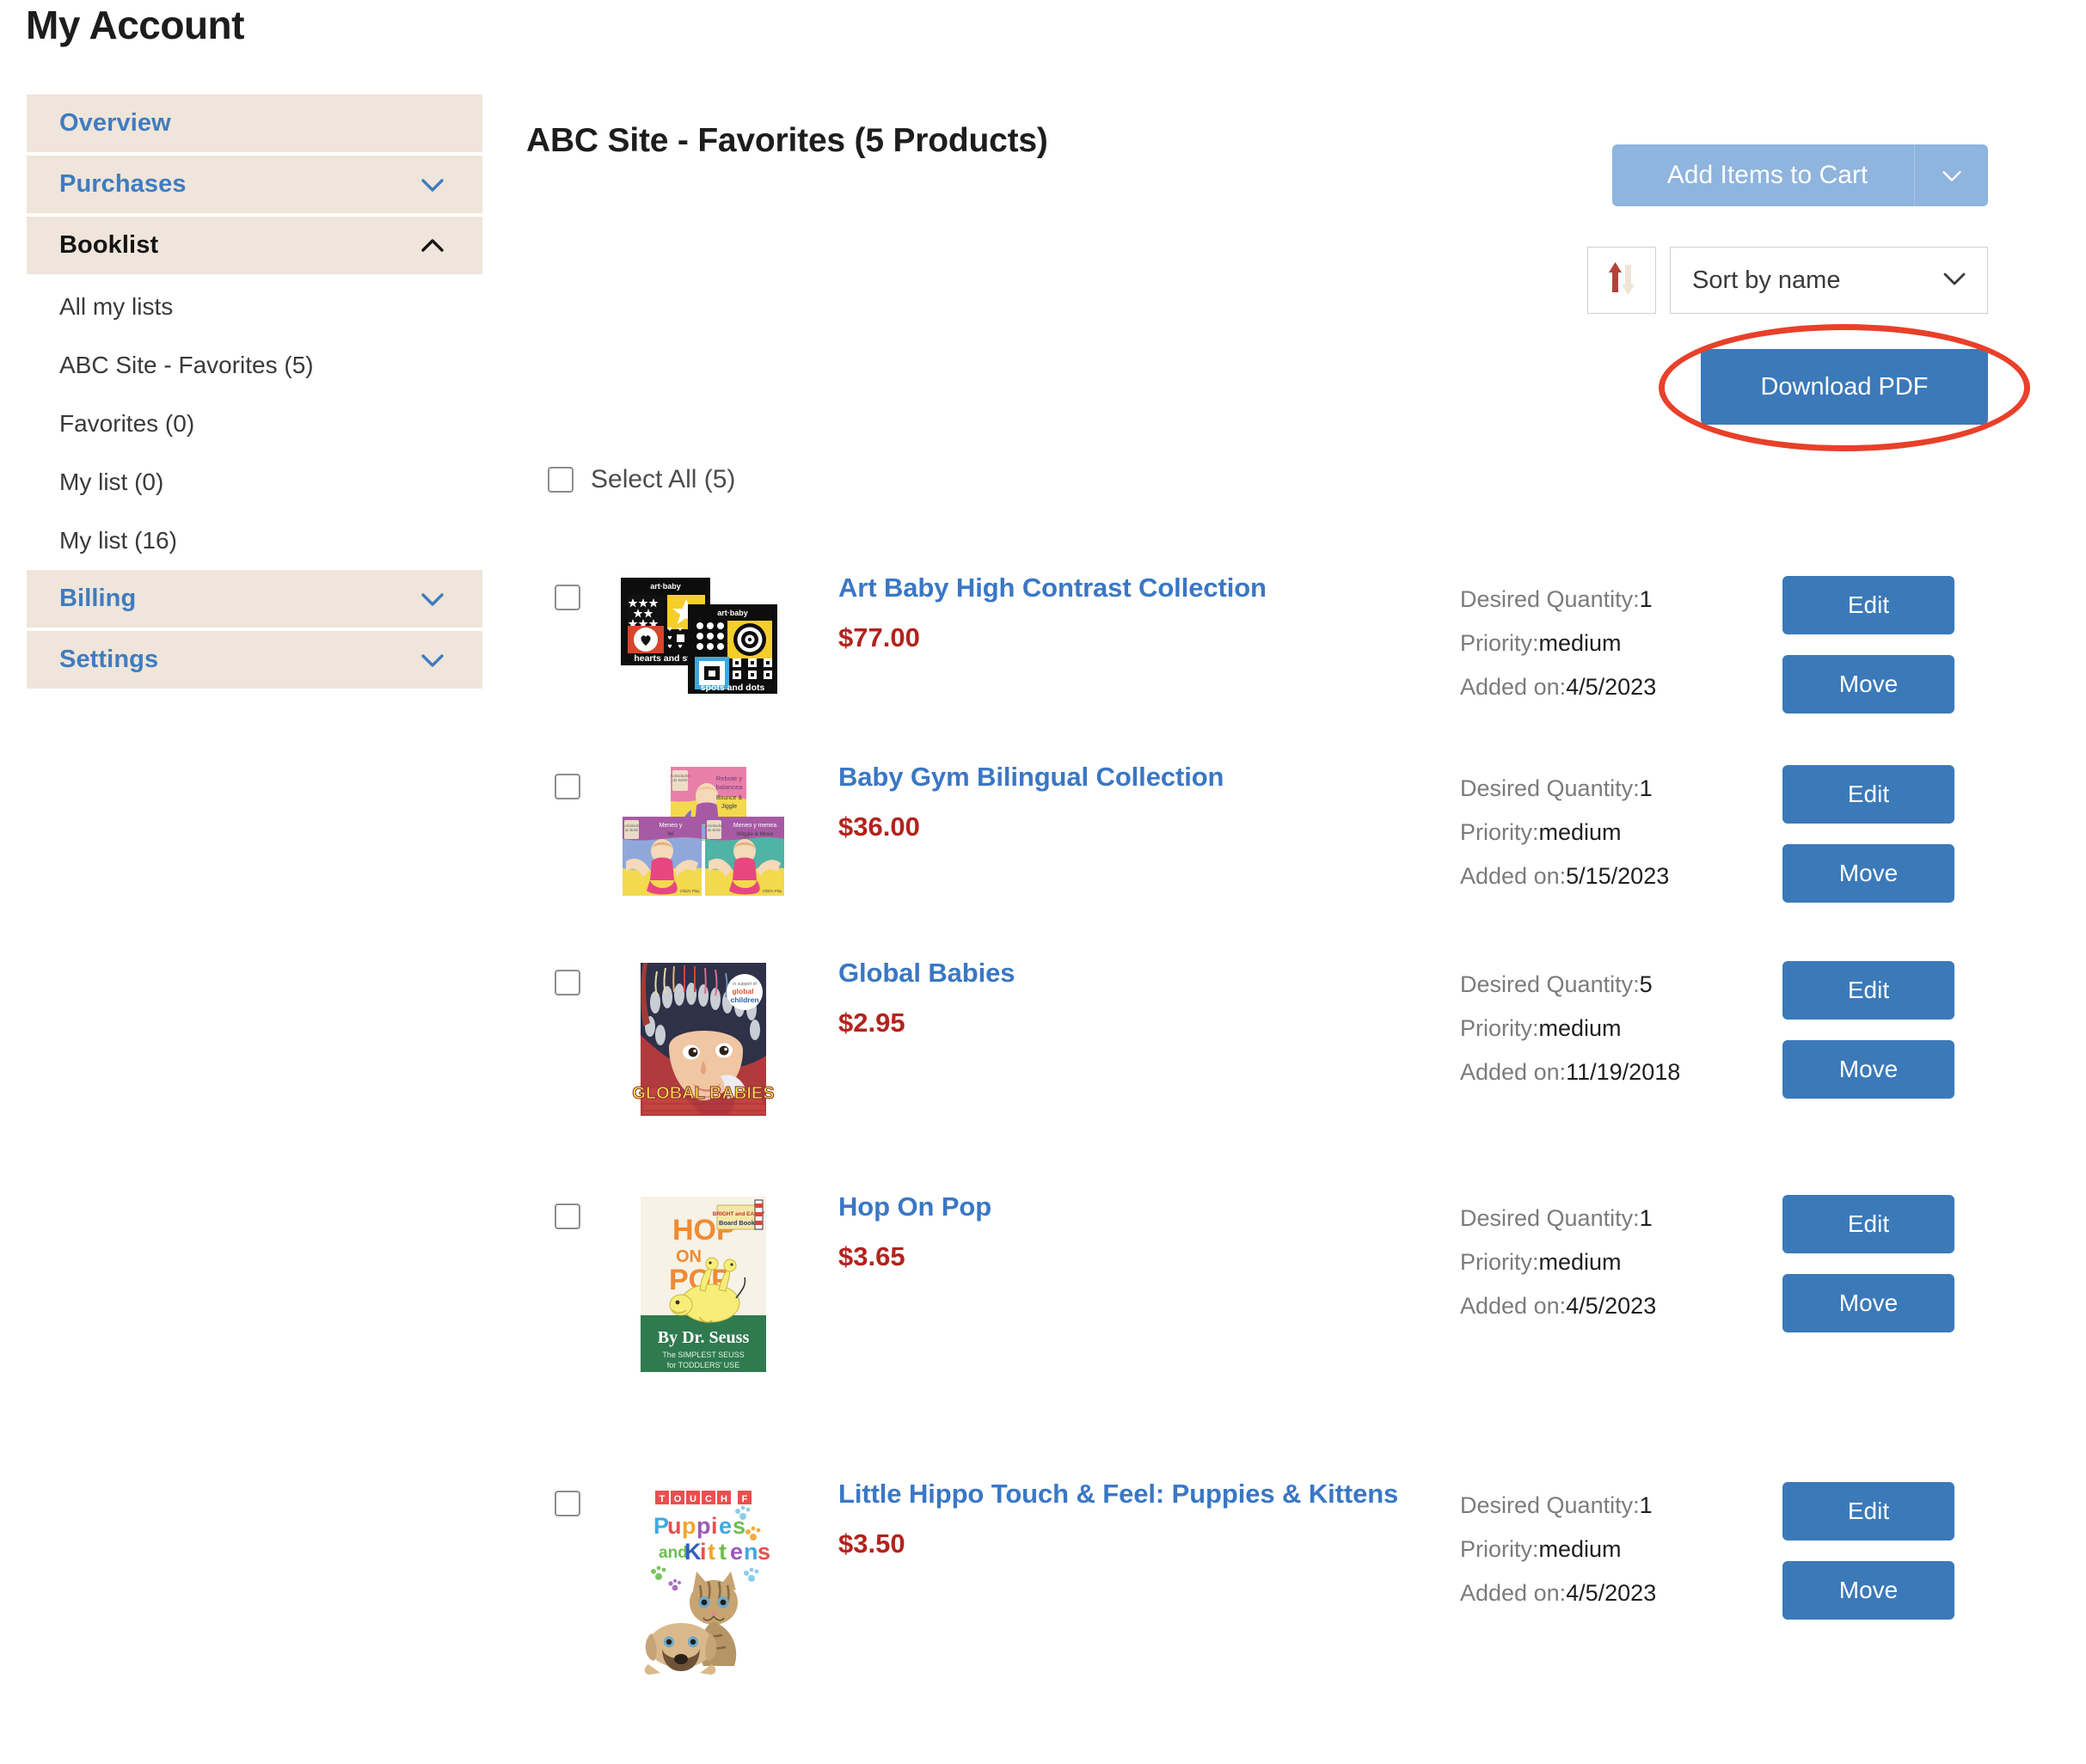  Describe the element at coordinates (1951, 175) in the screenshot. I see `add-to-cart-dropdown-toggle` at that location.